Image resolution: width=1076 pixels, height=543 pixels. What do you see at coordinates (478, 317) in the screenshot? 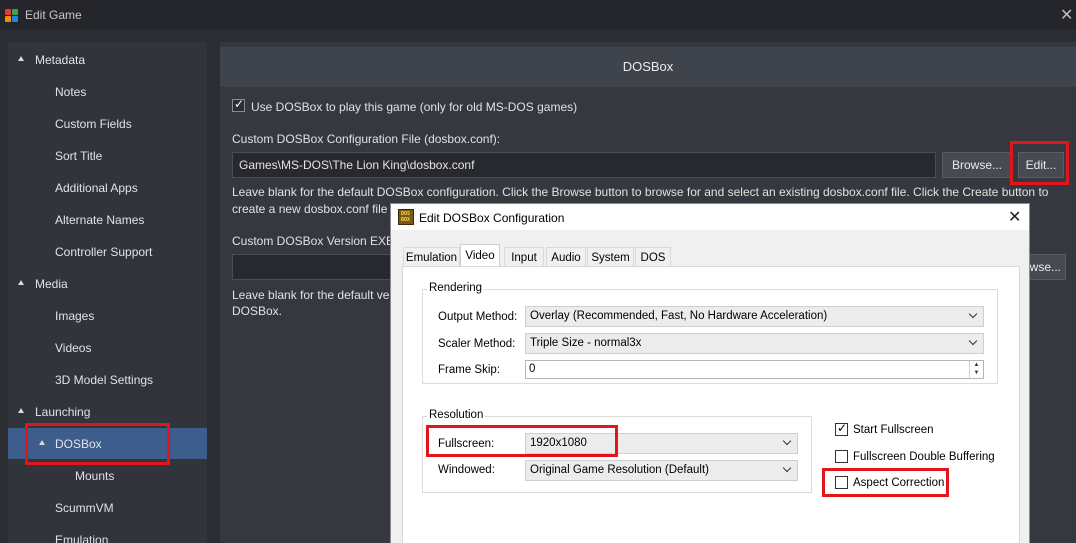
I see `output-method-label: Output Method:` at bounding box center [478, 317].